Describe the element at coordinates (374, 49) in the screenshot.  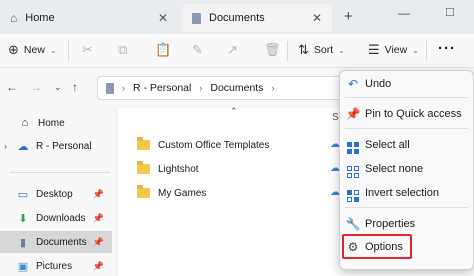
I see `view-icon: ☰` at that location.